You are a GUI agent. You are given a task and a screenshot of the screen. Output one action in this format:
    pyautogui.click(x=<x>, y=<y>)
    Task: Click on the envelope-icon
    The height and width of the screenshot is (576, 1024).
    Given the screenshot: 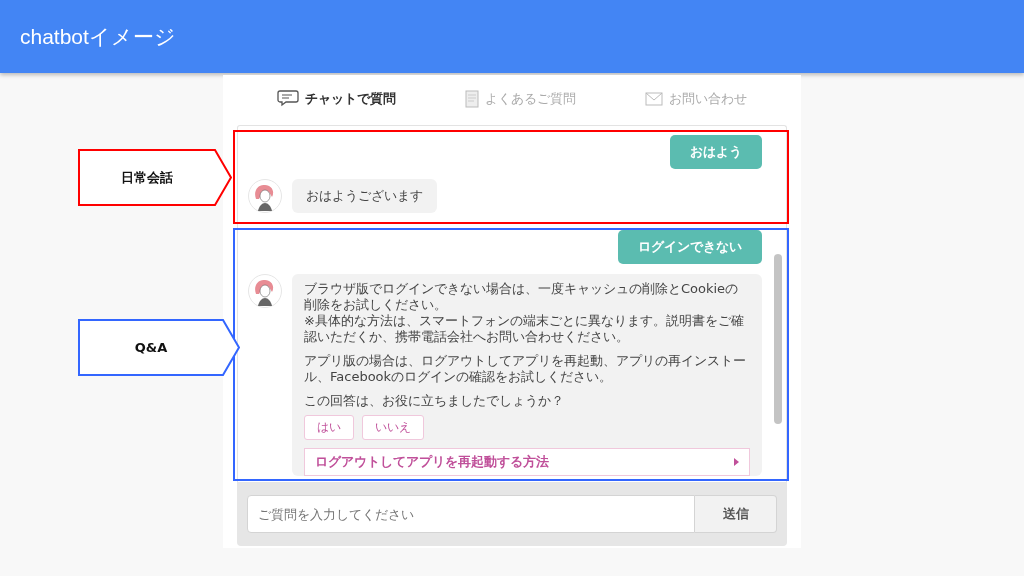 What is the action you would take?
    pyautogui.click(x=653, y=99)
    